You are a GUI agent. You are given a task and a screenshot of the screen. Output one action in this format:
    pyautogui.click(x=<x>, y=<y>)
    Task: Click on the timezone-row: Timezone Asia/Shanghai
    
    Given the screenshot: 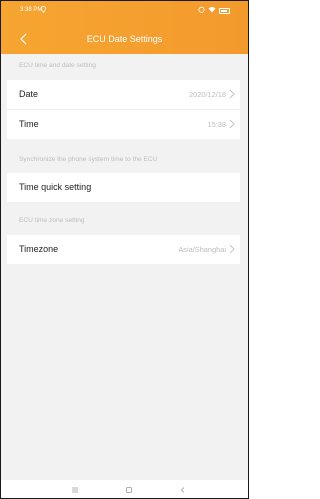 What is the action you would take?
    pyautogui.click(x=123, y=249)
    